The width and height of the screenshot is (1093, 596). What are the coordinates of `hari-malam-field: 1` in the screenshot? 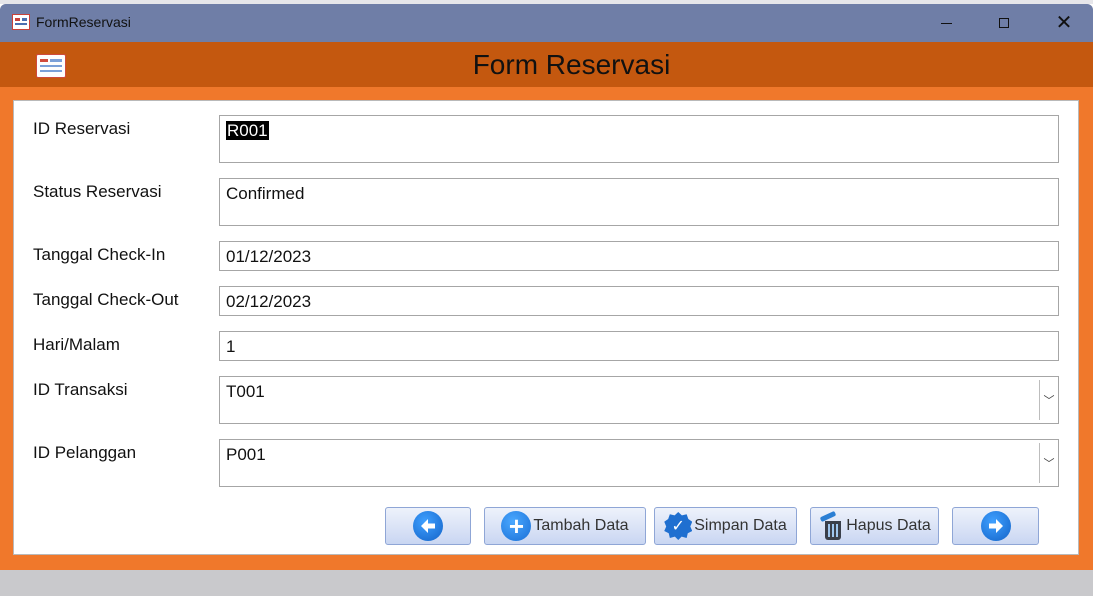 It's located at (639, 346).